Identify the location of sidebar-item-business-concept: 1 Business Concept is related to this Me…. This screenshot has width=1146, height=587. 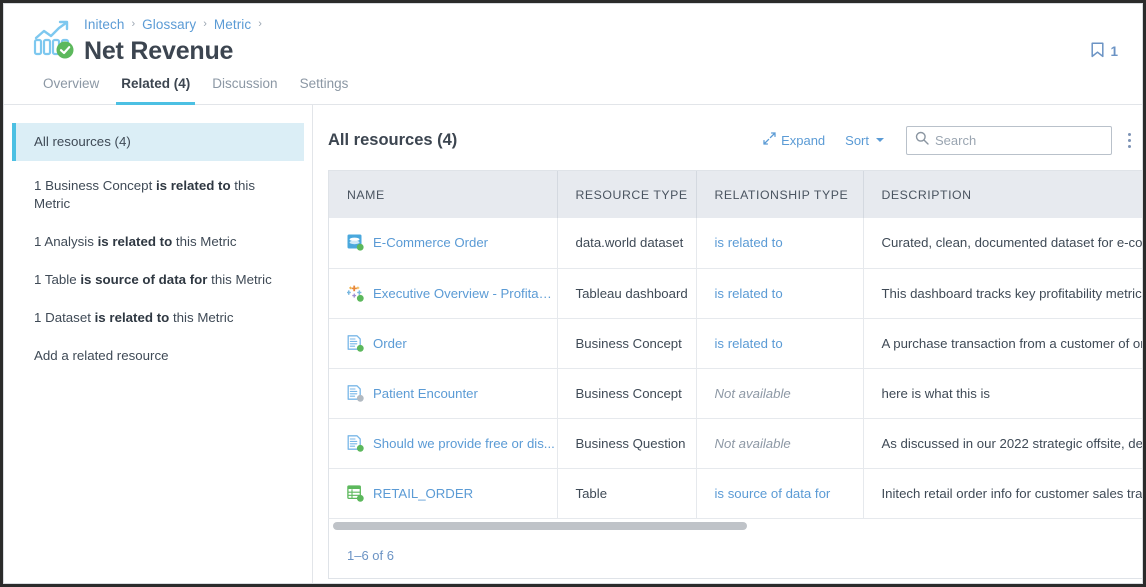
(158, 195).